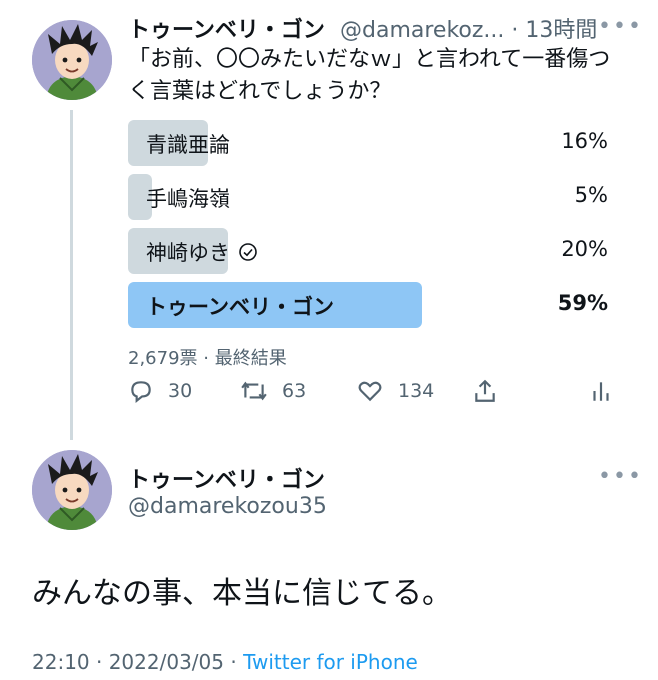 The image size is (658, 680). Describe the element at coordinates (369, 197) in the screenshot. I see `poll-option-2: 手嶋海嶺 5%` at that location.